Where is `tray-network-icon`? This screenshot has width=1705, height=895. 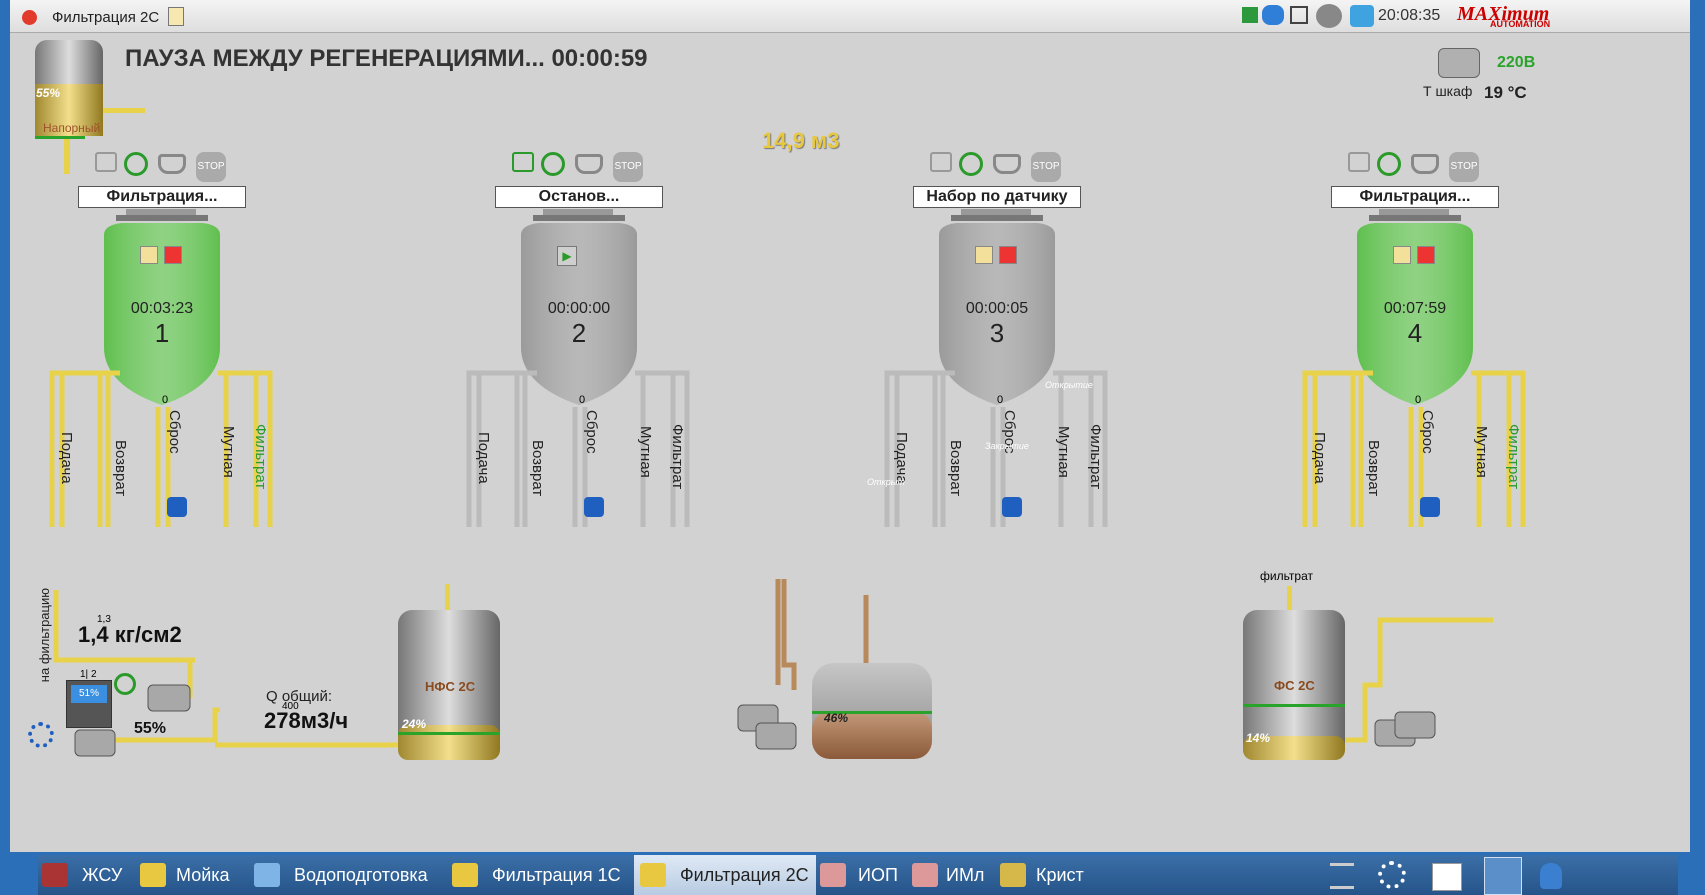 tray-network-icon is located at coordinates (1299, 15).